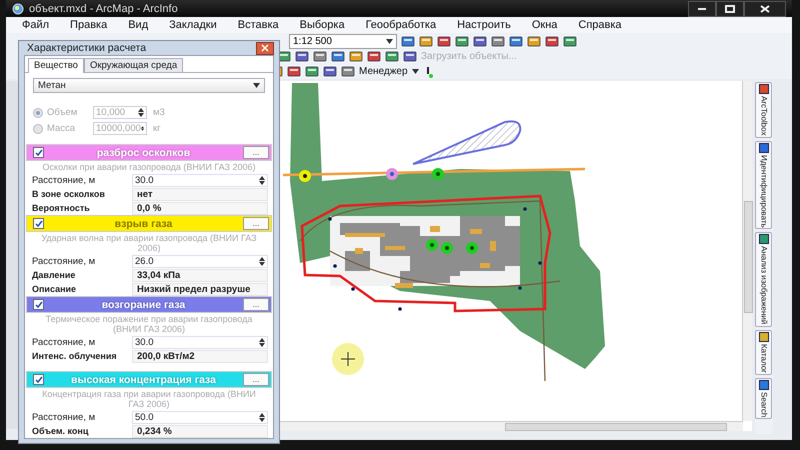 This screenshot has height=450, width=800. I want to click on menu-item: Справка, so click(600, 25).